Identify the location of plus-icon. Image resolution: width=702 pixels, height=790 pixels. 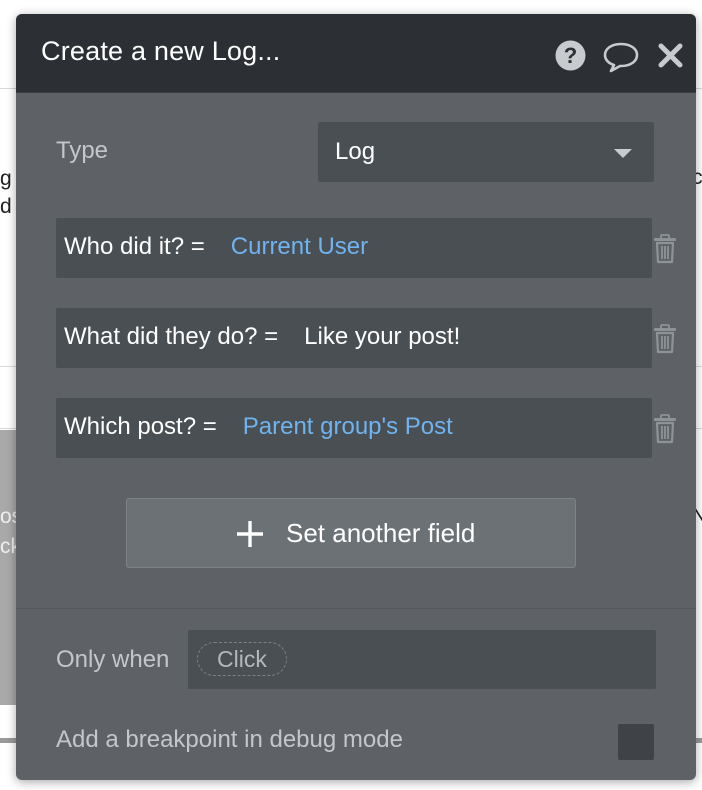
(250, 536).